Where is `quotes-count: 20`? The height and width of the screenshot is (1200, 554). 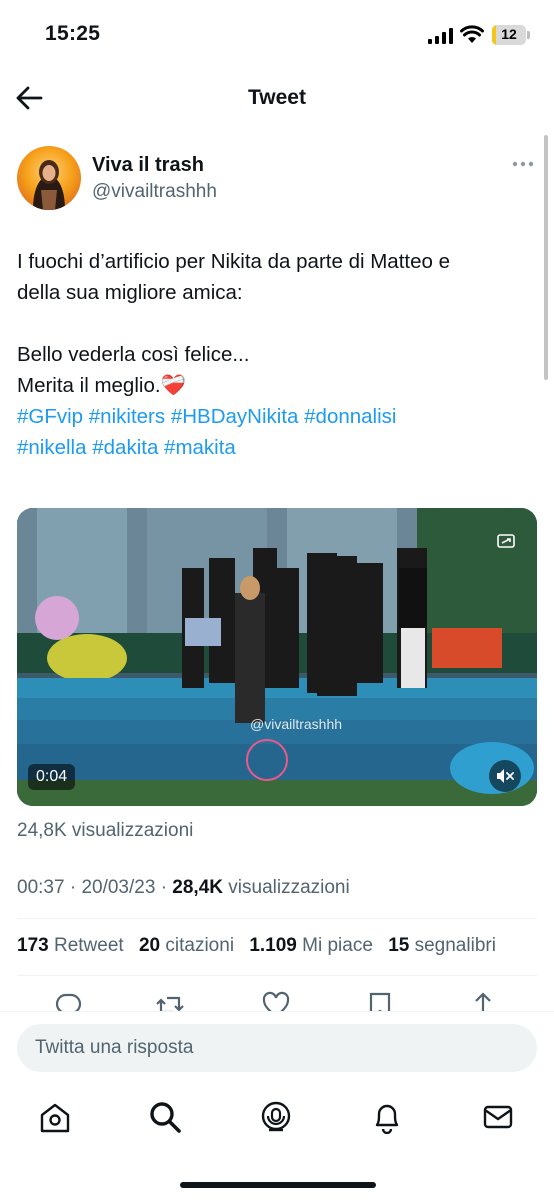
quotes-count: 20 is located at coordinates (149, 945).